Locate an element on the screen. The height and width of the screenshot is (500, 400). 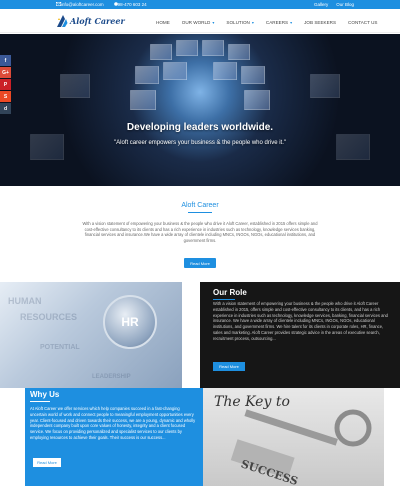
stumbleupon-icon: S is located at coordinates (5, 96).